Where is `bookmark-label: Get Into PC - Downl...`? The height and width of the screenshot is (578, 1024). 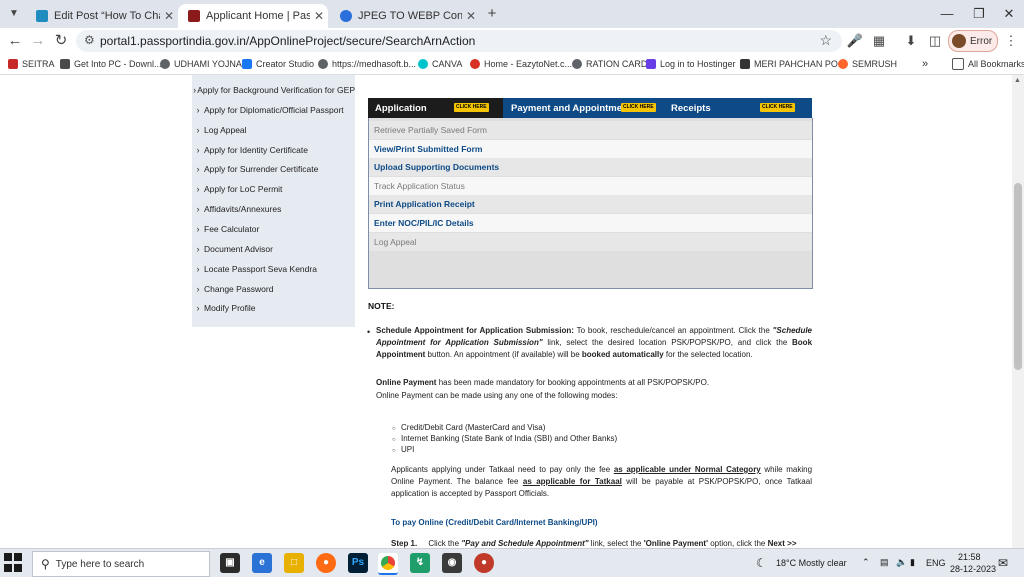
bookmark-label: Get Into PC - Downl... is located at coordinates (118, 64).